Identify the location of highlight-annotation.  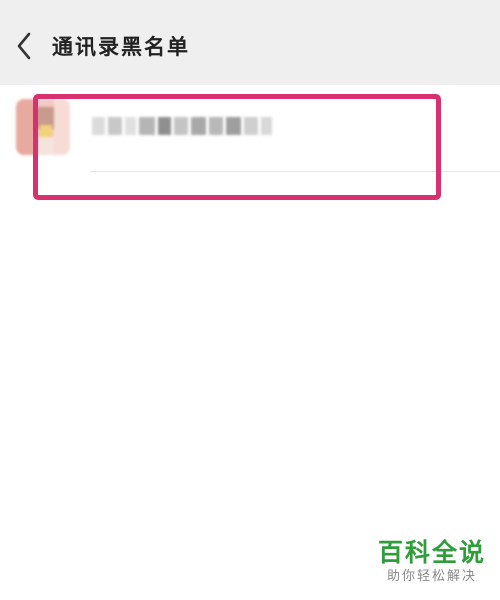
(237, 147).